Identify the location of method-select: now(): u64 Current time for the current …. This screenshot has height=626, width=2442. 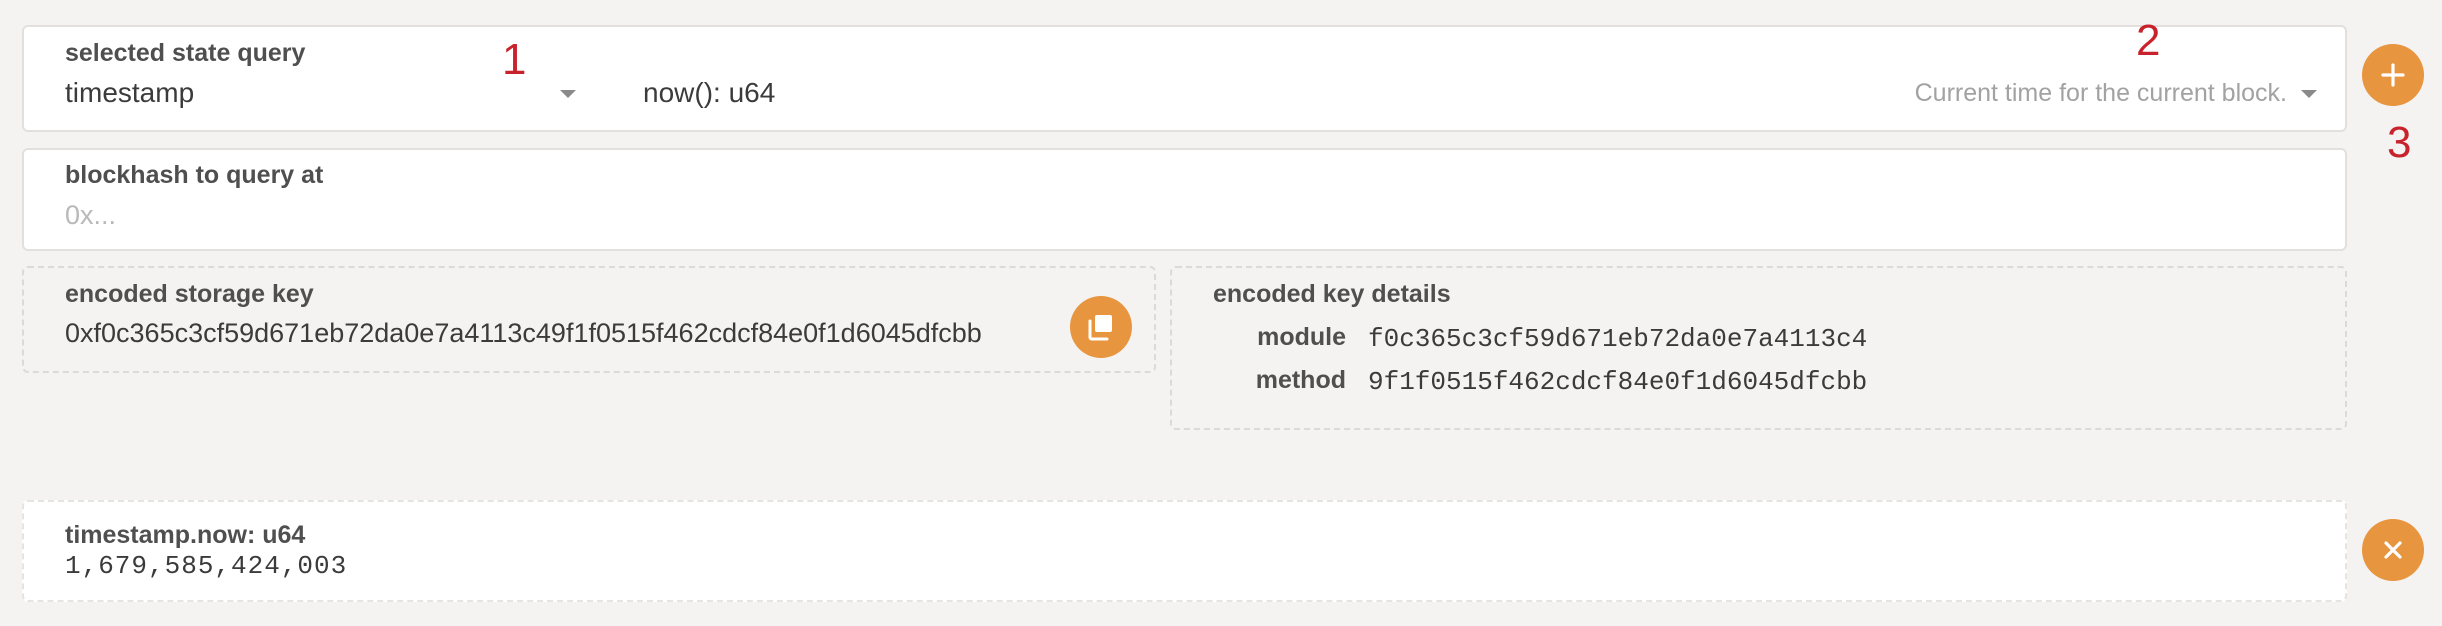
(1465, 98).